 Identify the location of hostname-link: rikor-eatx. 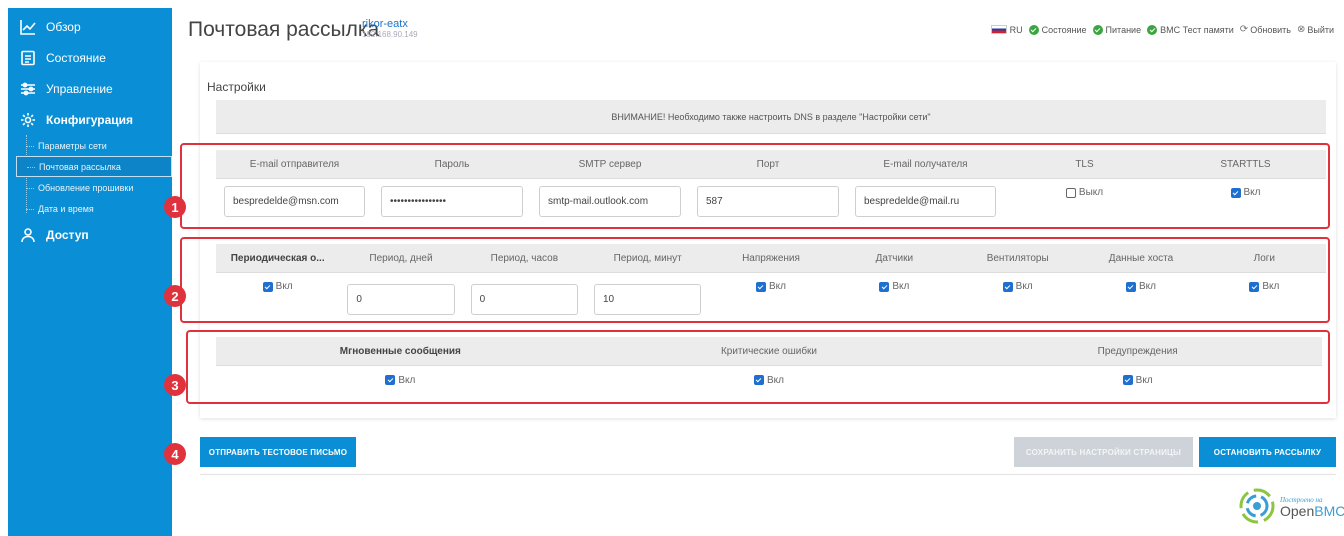
(385, 24).